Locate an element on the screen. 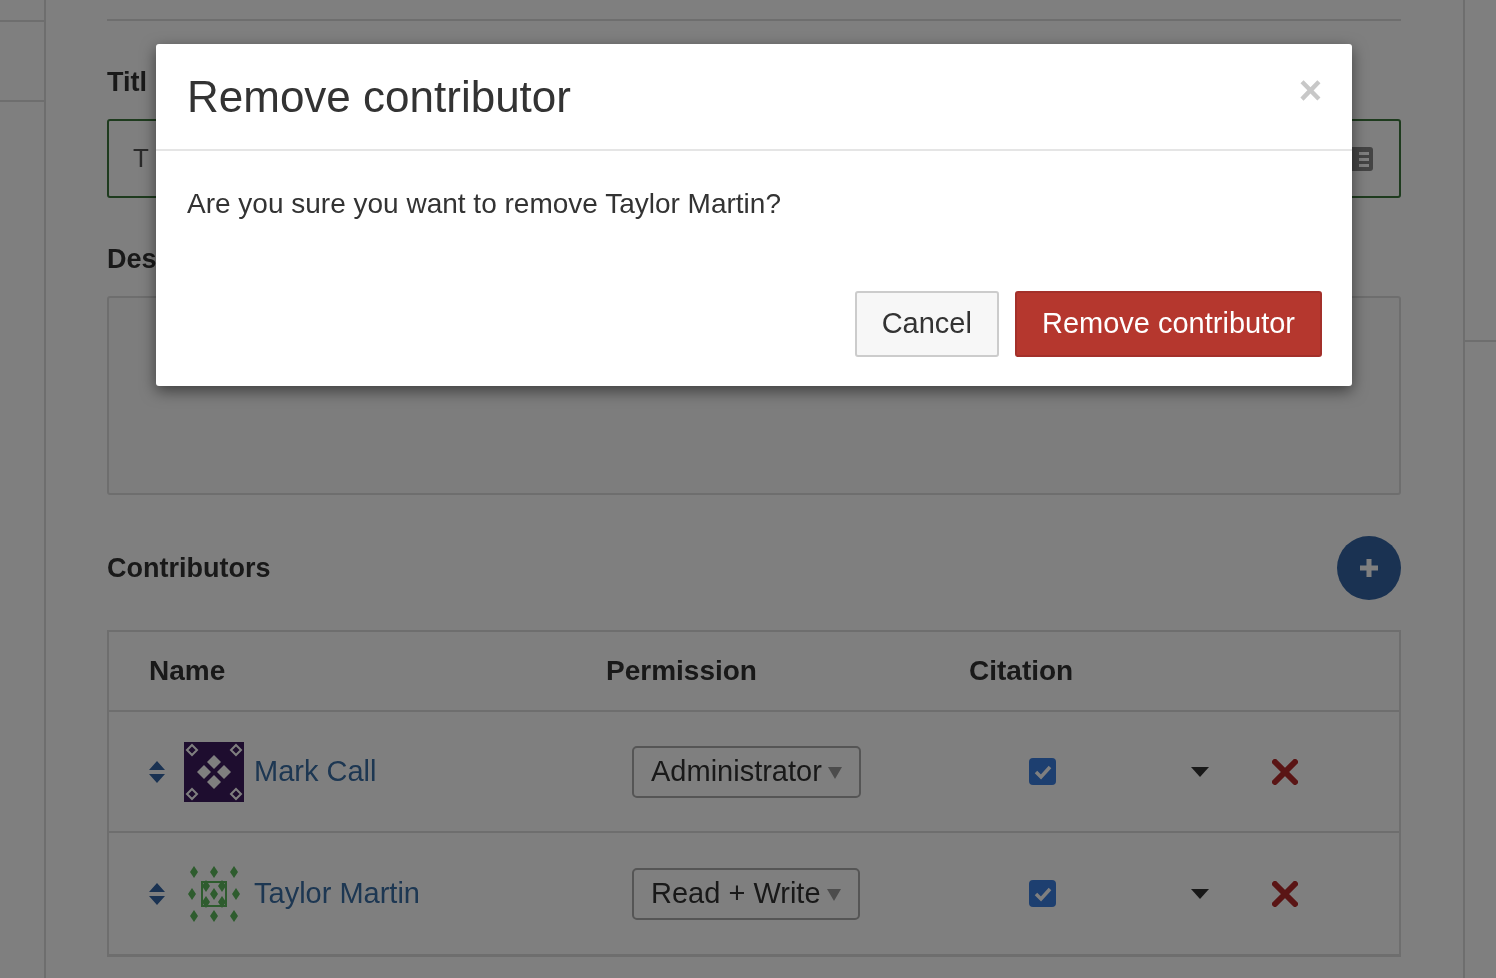 This screenshot has height=978, width=1496. plus-icon is located at coordinates (1369, 568).